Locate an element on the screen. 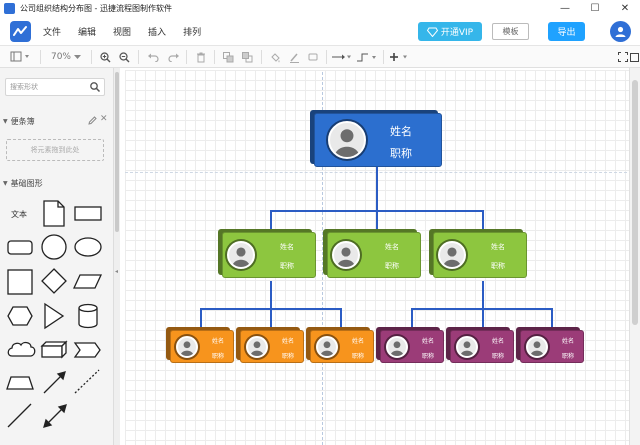 The height and width of the screenshot is (445, 640). vip-button: 开通VIP is located at coordinates (450, 31).